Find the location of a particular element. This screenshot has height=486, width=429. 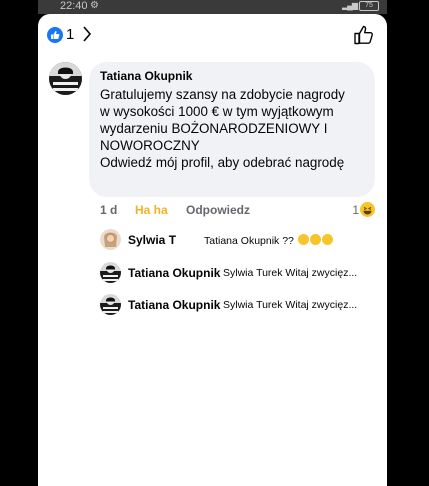

reactions-header: 1 is located at coordinates (212, 36).